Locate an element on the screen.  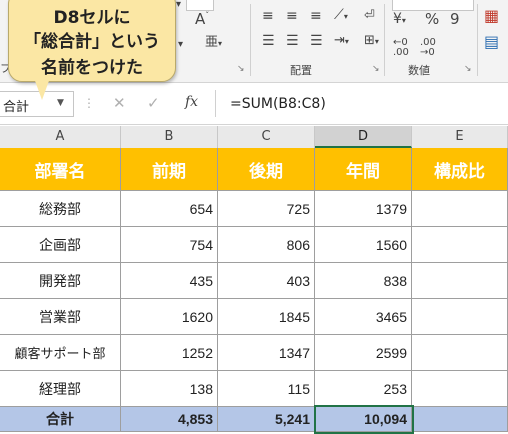
callout-line-2: 「総合計」という is located at coordinates (92, 42).